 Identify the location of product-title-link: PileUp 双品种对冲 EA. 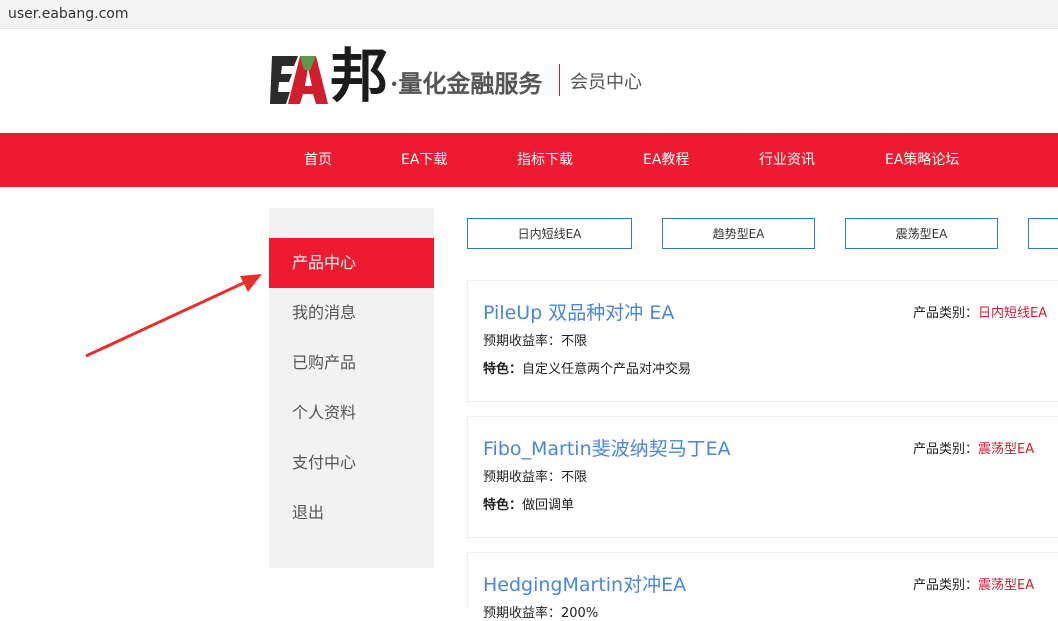
(578, 311).